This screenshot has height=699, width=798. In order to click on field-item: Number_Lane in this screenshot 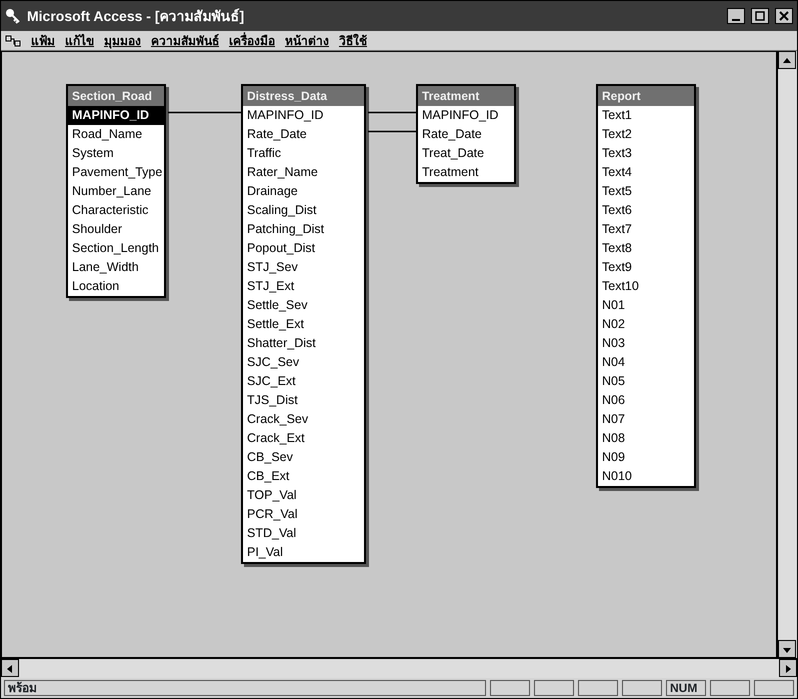, I will do `click(116, 191)`.